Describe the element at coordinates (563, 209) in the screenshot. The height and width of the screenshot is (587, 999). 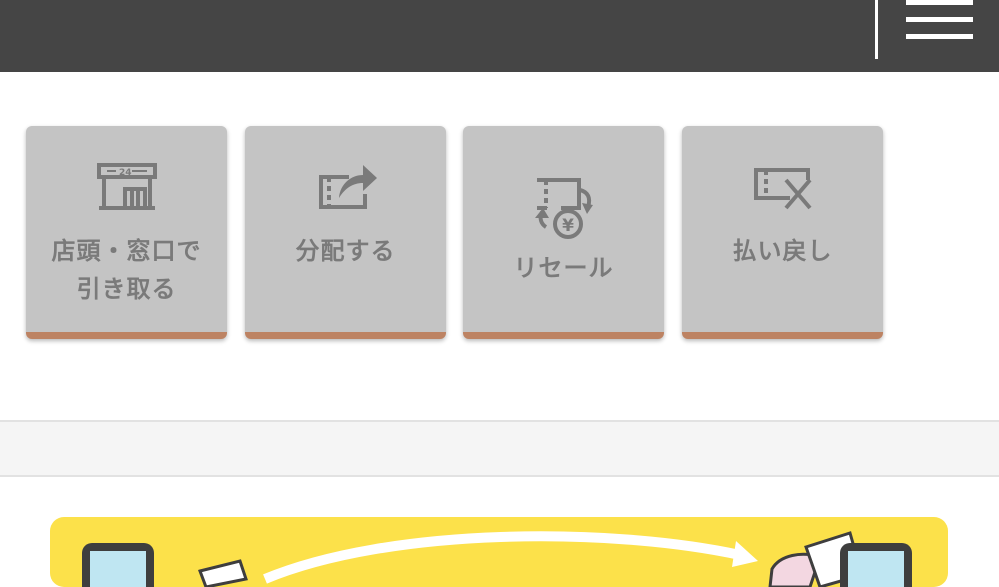
I see `ticket-yen-exchange-icon: ¥` at that location.